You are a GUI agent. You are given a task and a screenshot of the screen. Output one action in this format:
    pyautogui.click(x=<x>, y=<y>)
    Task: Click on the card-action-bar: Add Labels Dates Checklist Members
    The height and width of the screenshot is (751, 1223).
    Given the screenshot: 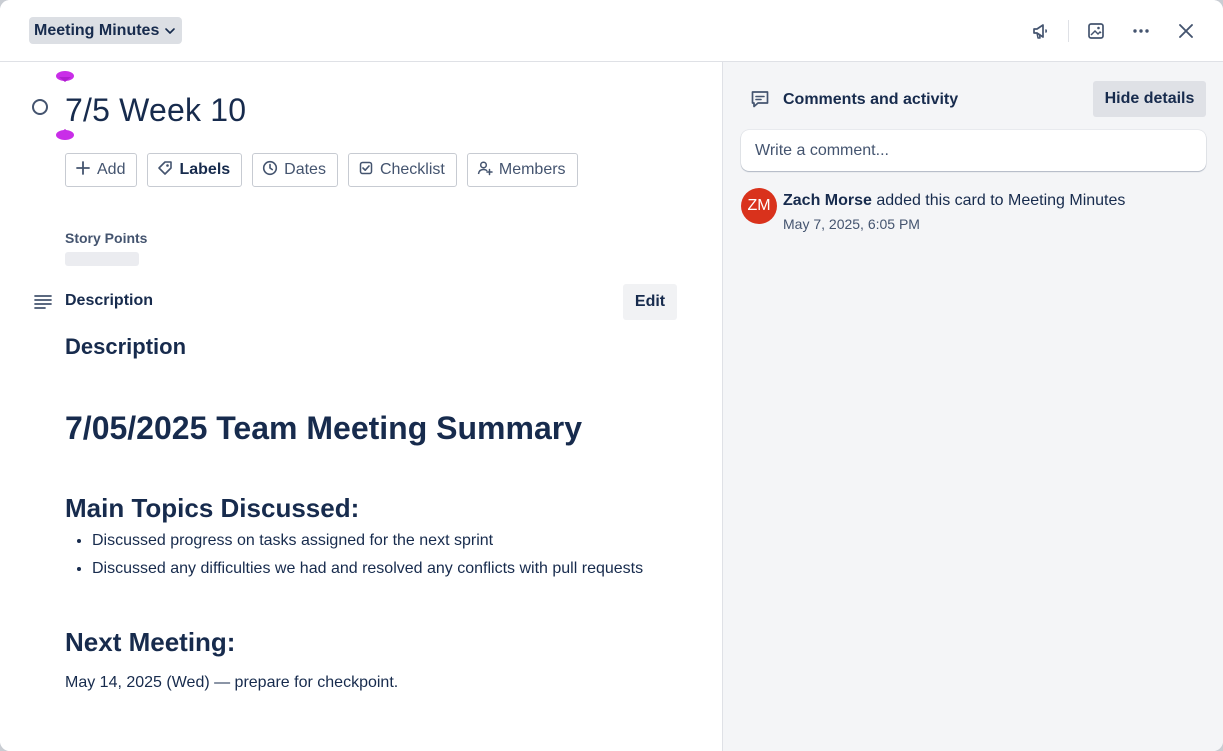 What is the action you would take?
    pyautogui.click(x=321, y=170)
    